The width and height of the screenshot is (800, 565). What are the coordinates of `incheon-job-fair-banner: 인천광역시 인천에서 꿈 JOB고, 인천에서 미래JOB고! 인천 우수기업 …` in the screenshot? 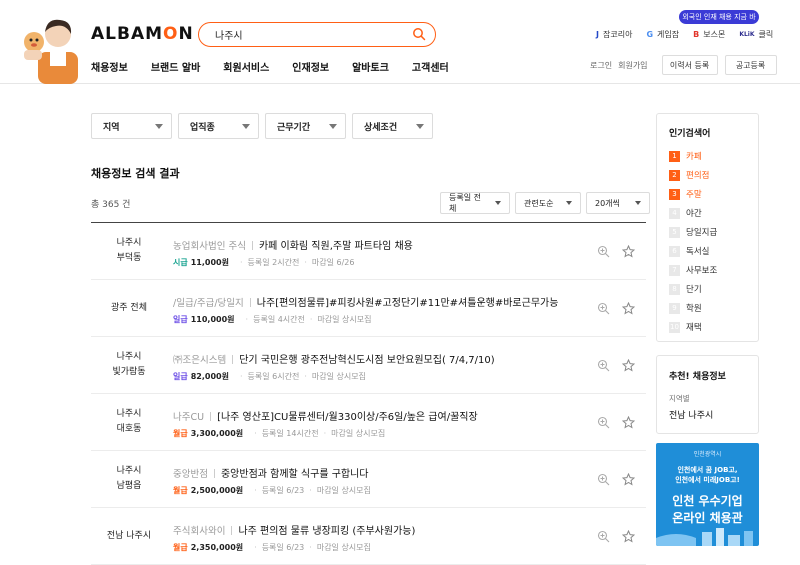 It's located at (707, 494).